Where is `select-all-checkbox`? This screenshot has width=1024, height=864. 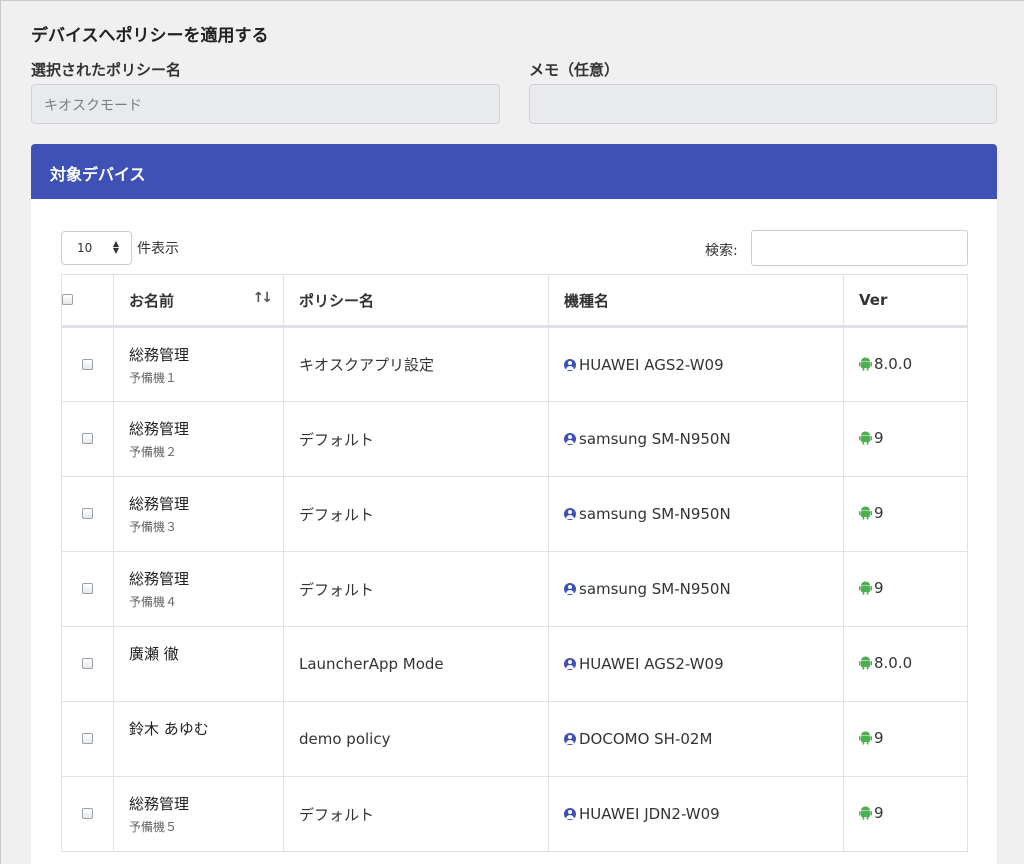
select-all-checkbox is located at coordinates (67, 299).